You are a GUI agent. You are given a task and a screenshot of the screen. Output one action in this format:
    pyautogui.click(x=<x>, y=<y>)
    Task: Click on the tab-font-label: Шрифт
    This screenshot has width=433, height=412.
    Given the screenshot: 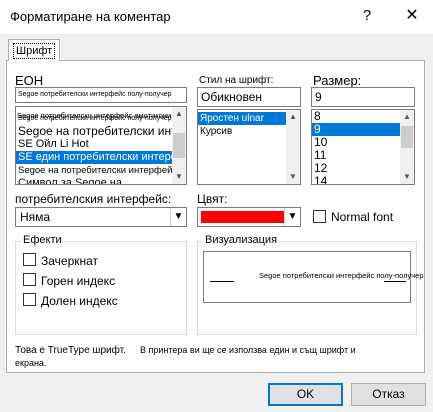 What is the action you would take?
    pyautogui.click(x=34, y=51)
    